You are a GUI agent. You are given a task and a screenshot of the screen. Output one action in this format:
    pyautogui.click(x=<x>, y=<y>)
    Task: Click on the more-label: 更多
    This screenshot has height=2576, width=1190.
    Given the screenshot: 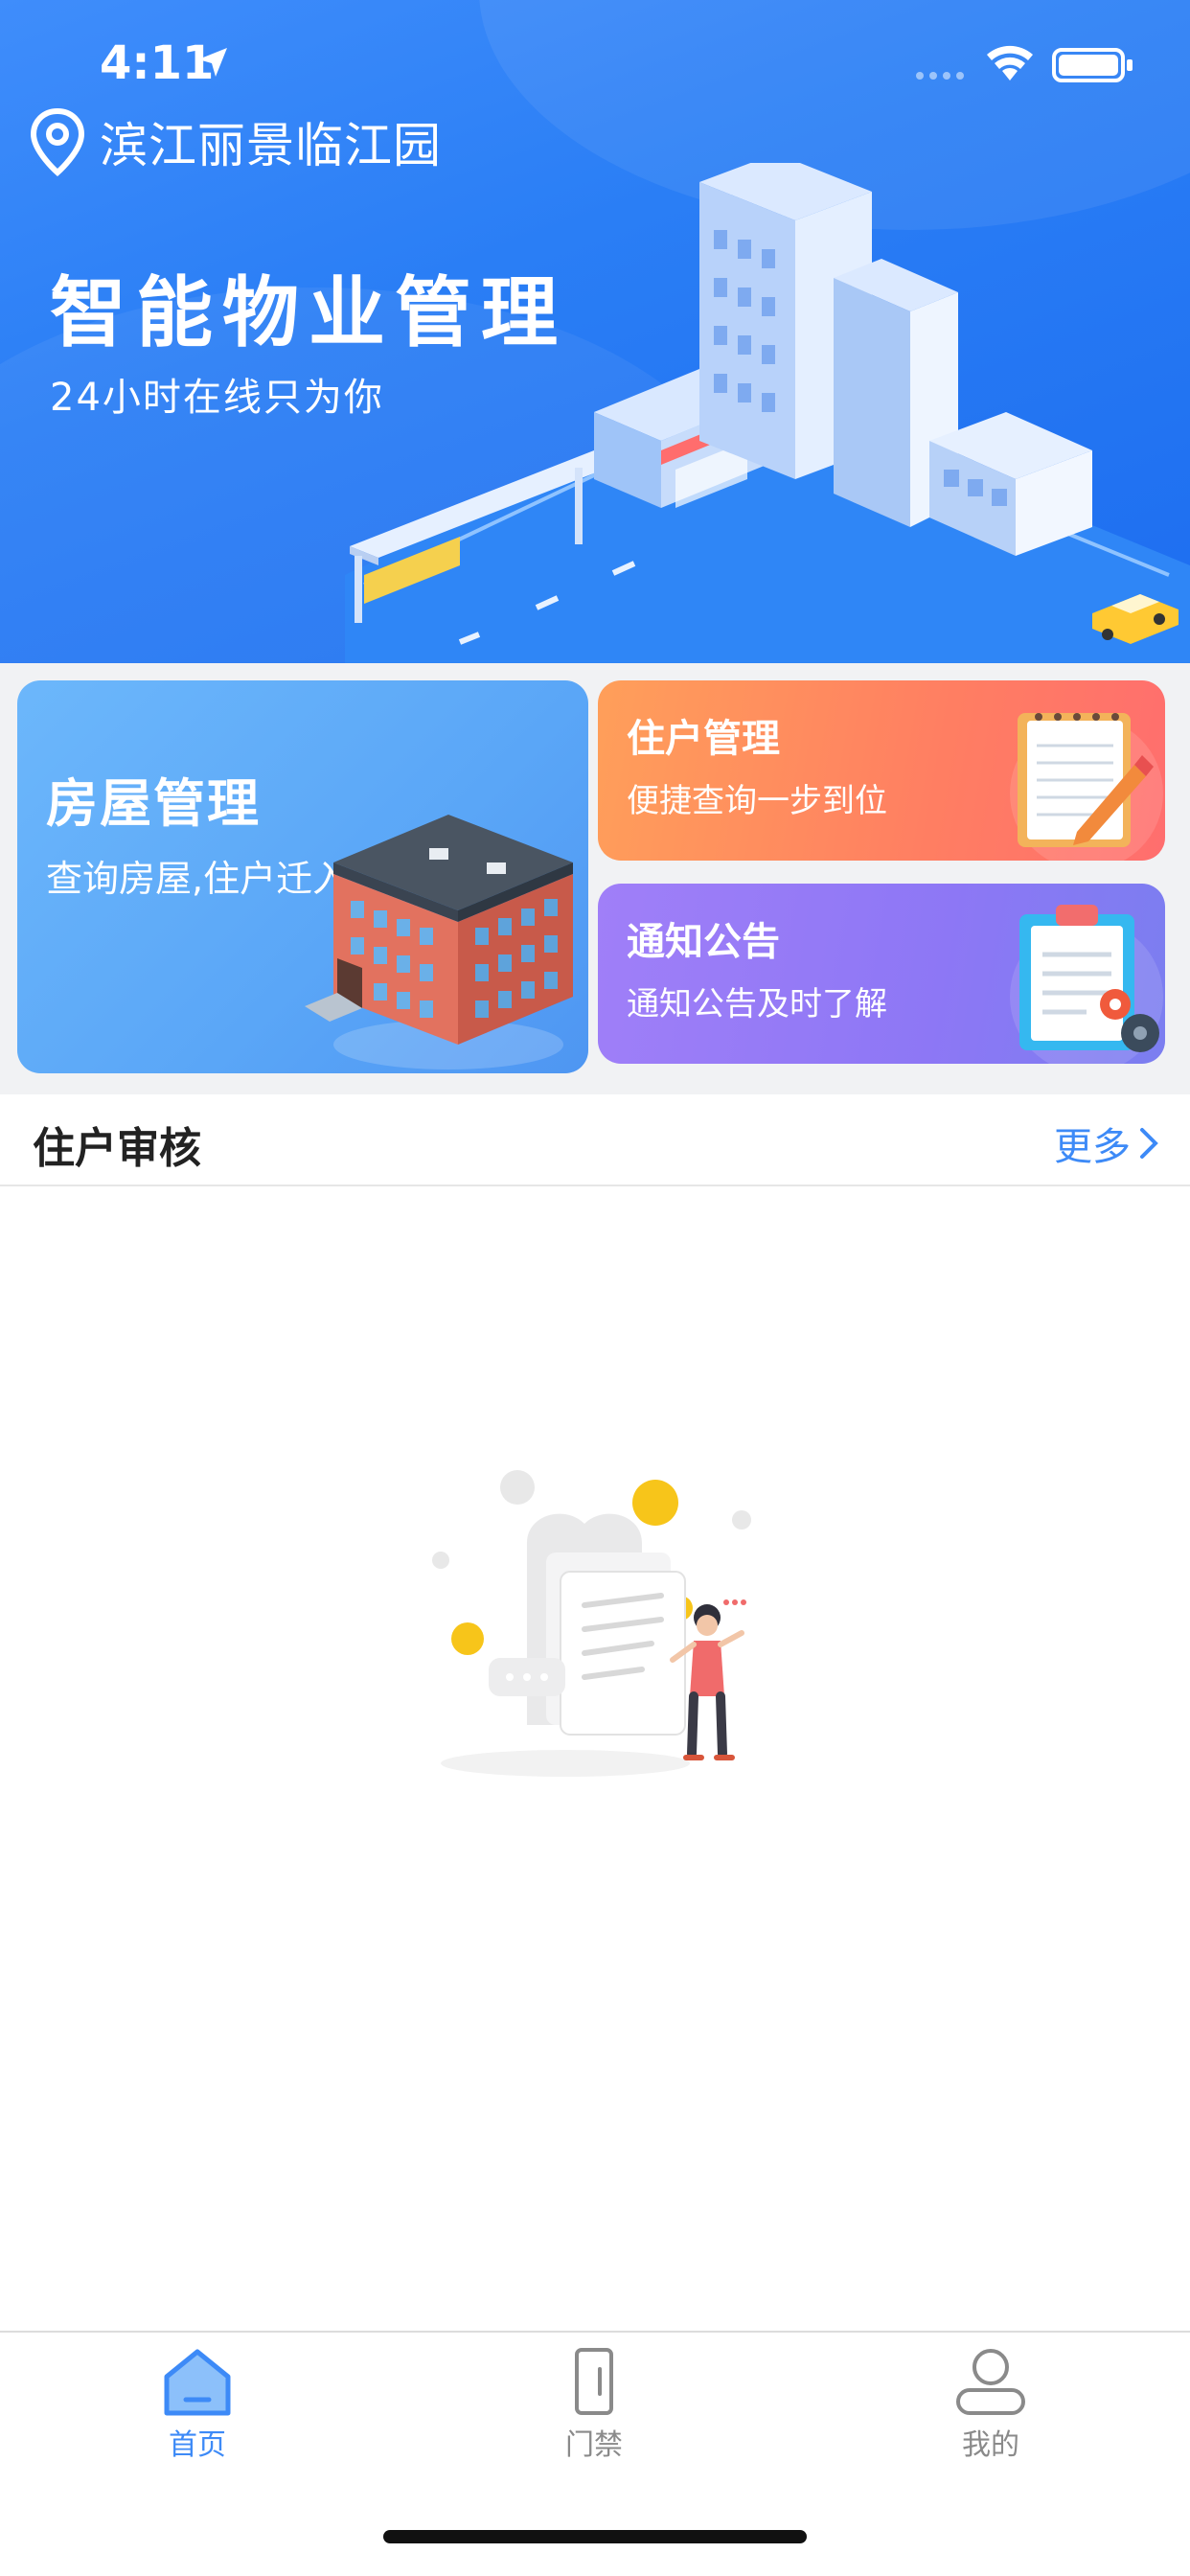 What is the action you would take?
    pyautogui.click(x=1093, y=1147)
    